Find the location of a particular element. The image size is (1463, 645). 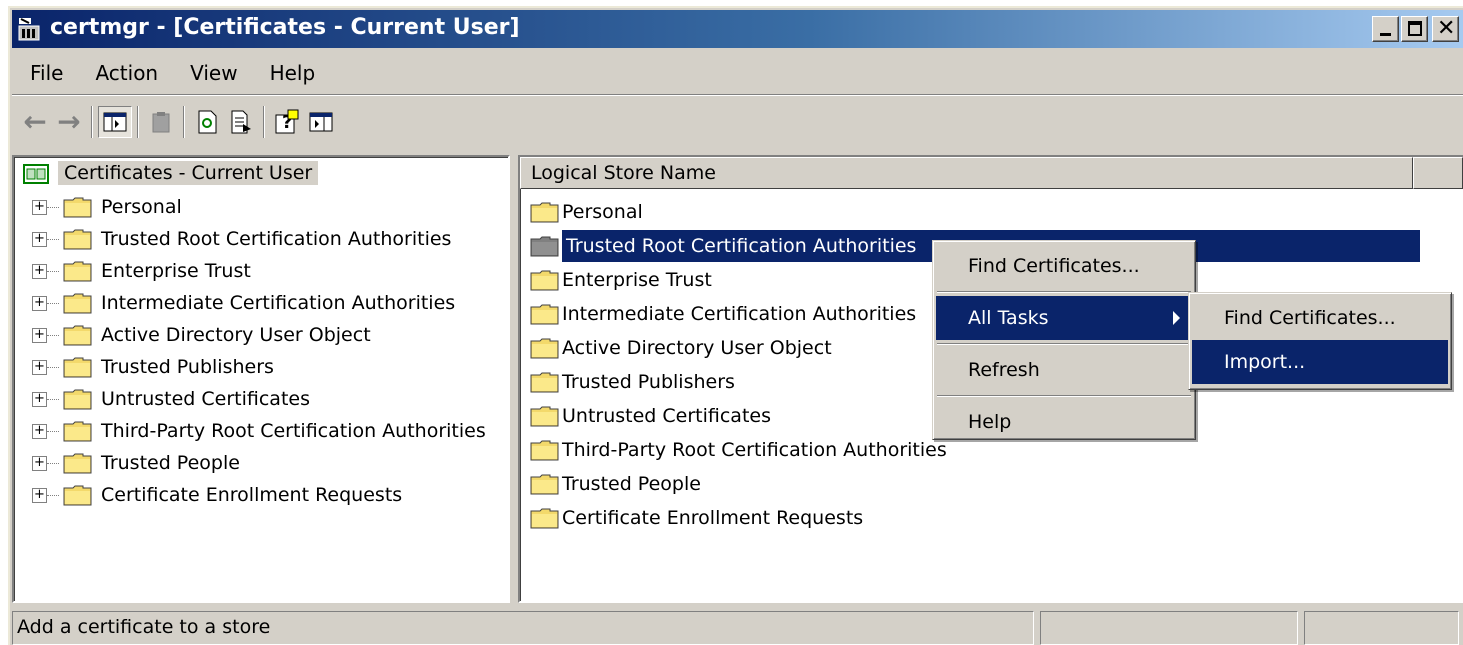

list-item-label: Certificate Enrollment Requests is located at coordinates (713, 518).